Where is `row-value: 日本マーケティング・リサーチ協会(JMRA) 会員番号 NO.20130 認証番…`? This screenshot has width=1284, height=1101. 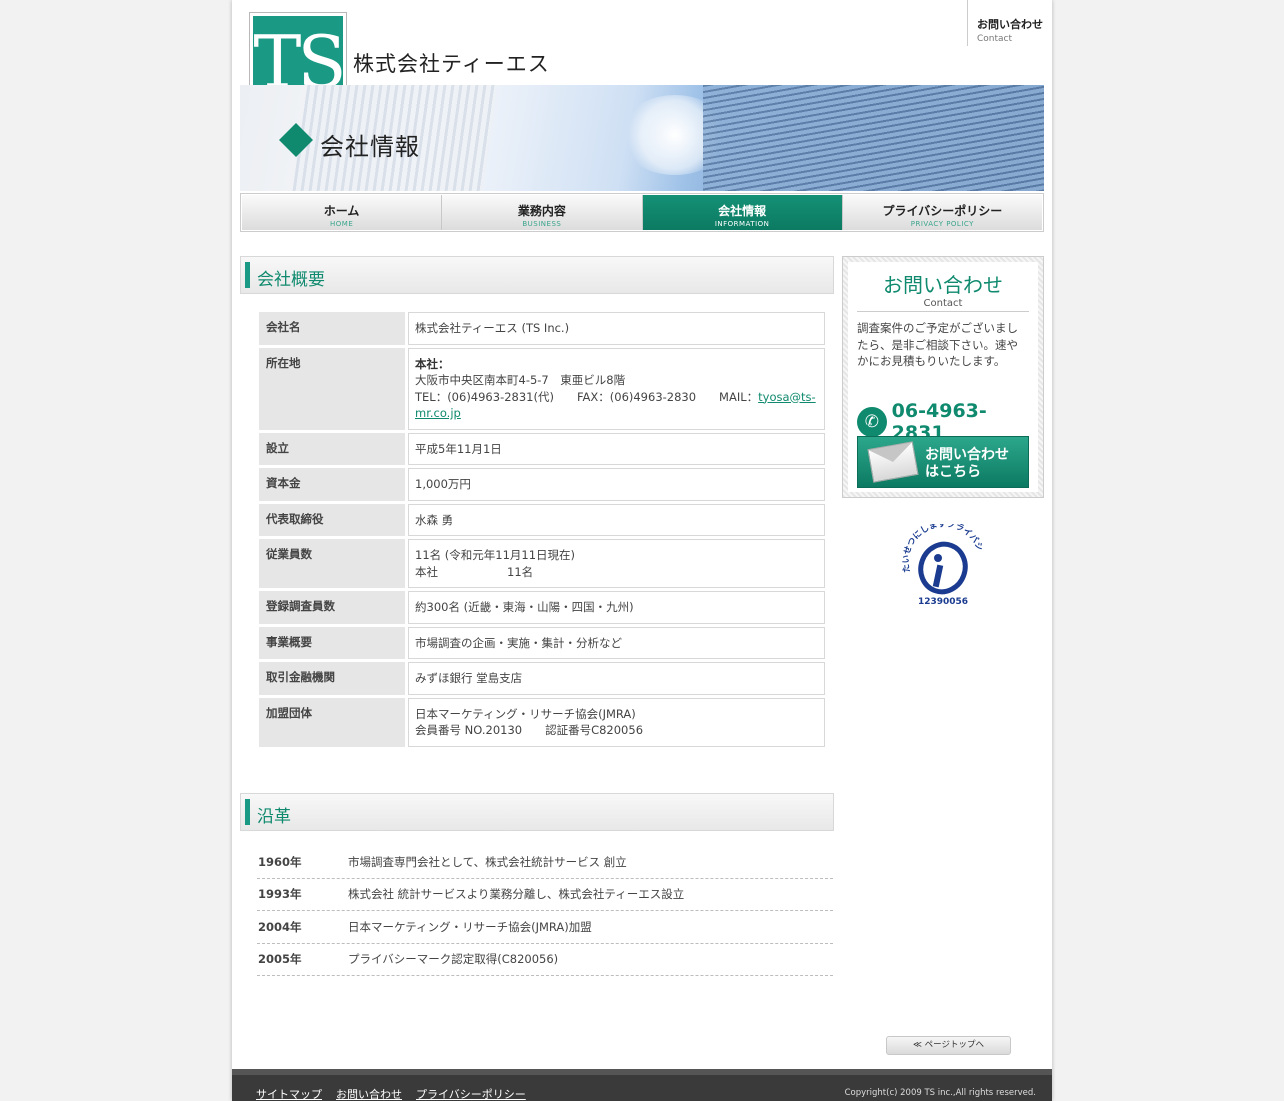
row-value: 日本マーケティング・リサーチ協会(JMRA) 会員番号 NO.20130 認証番… is located at coordinates (616, 722).